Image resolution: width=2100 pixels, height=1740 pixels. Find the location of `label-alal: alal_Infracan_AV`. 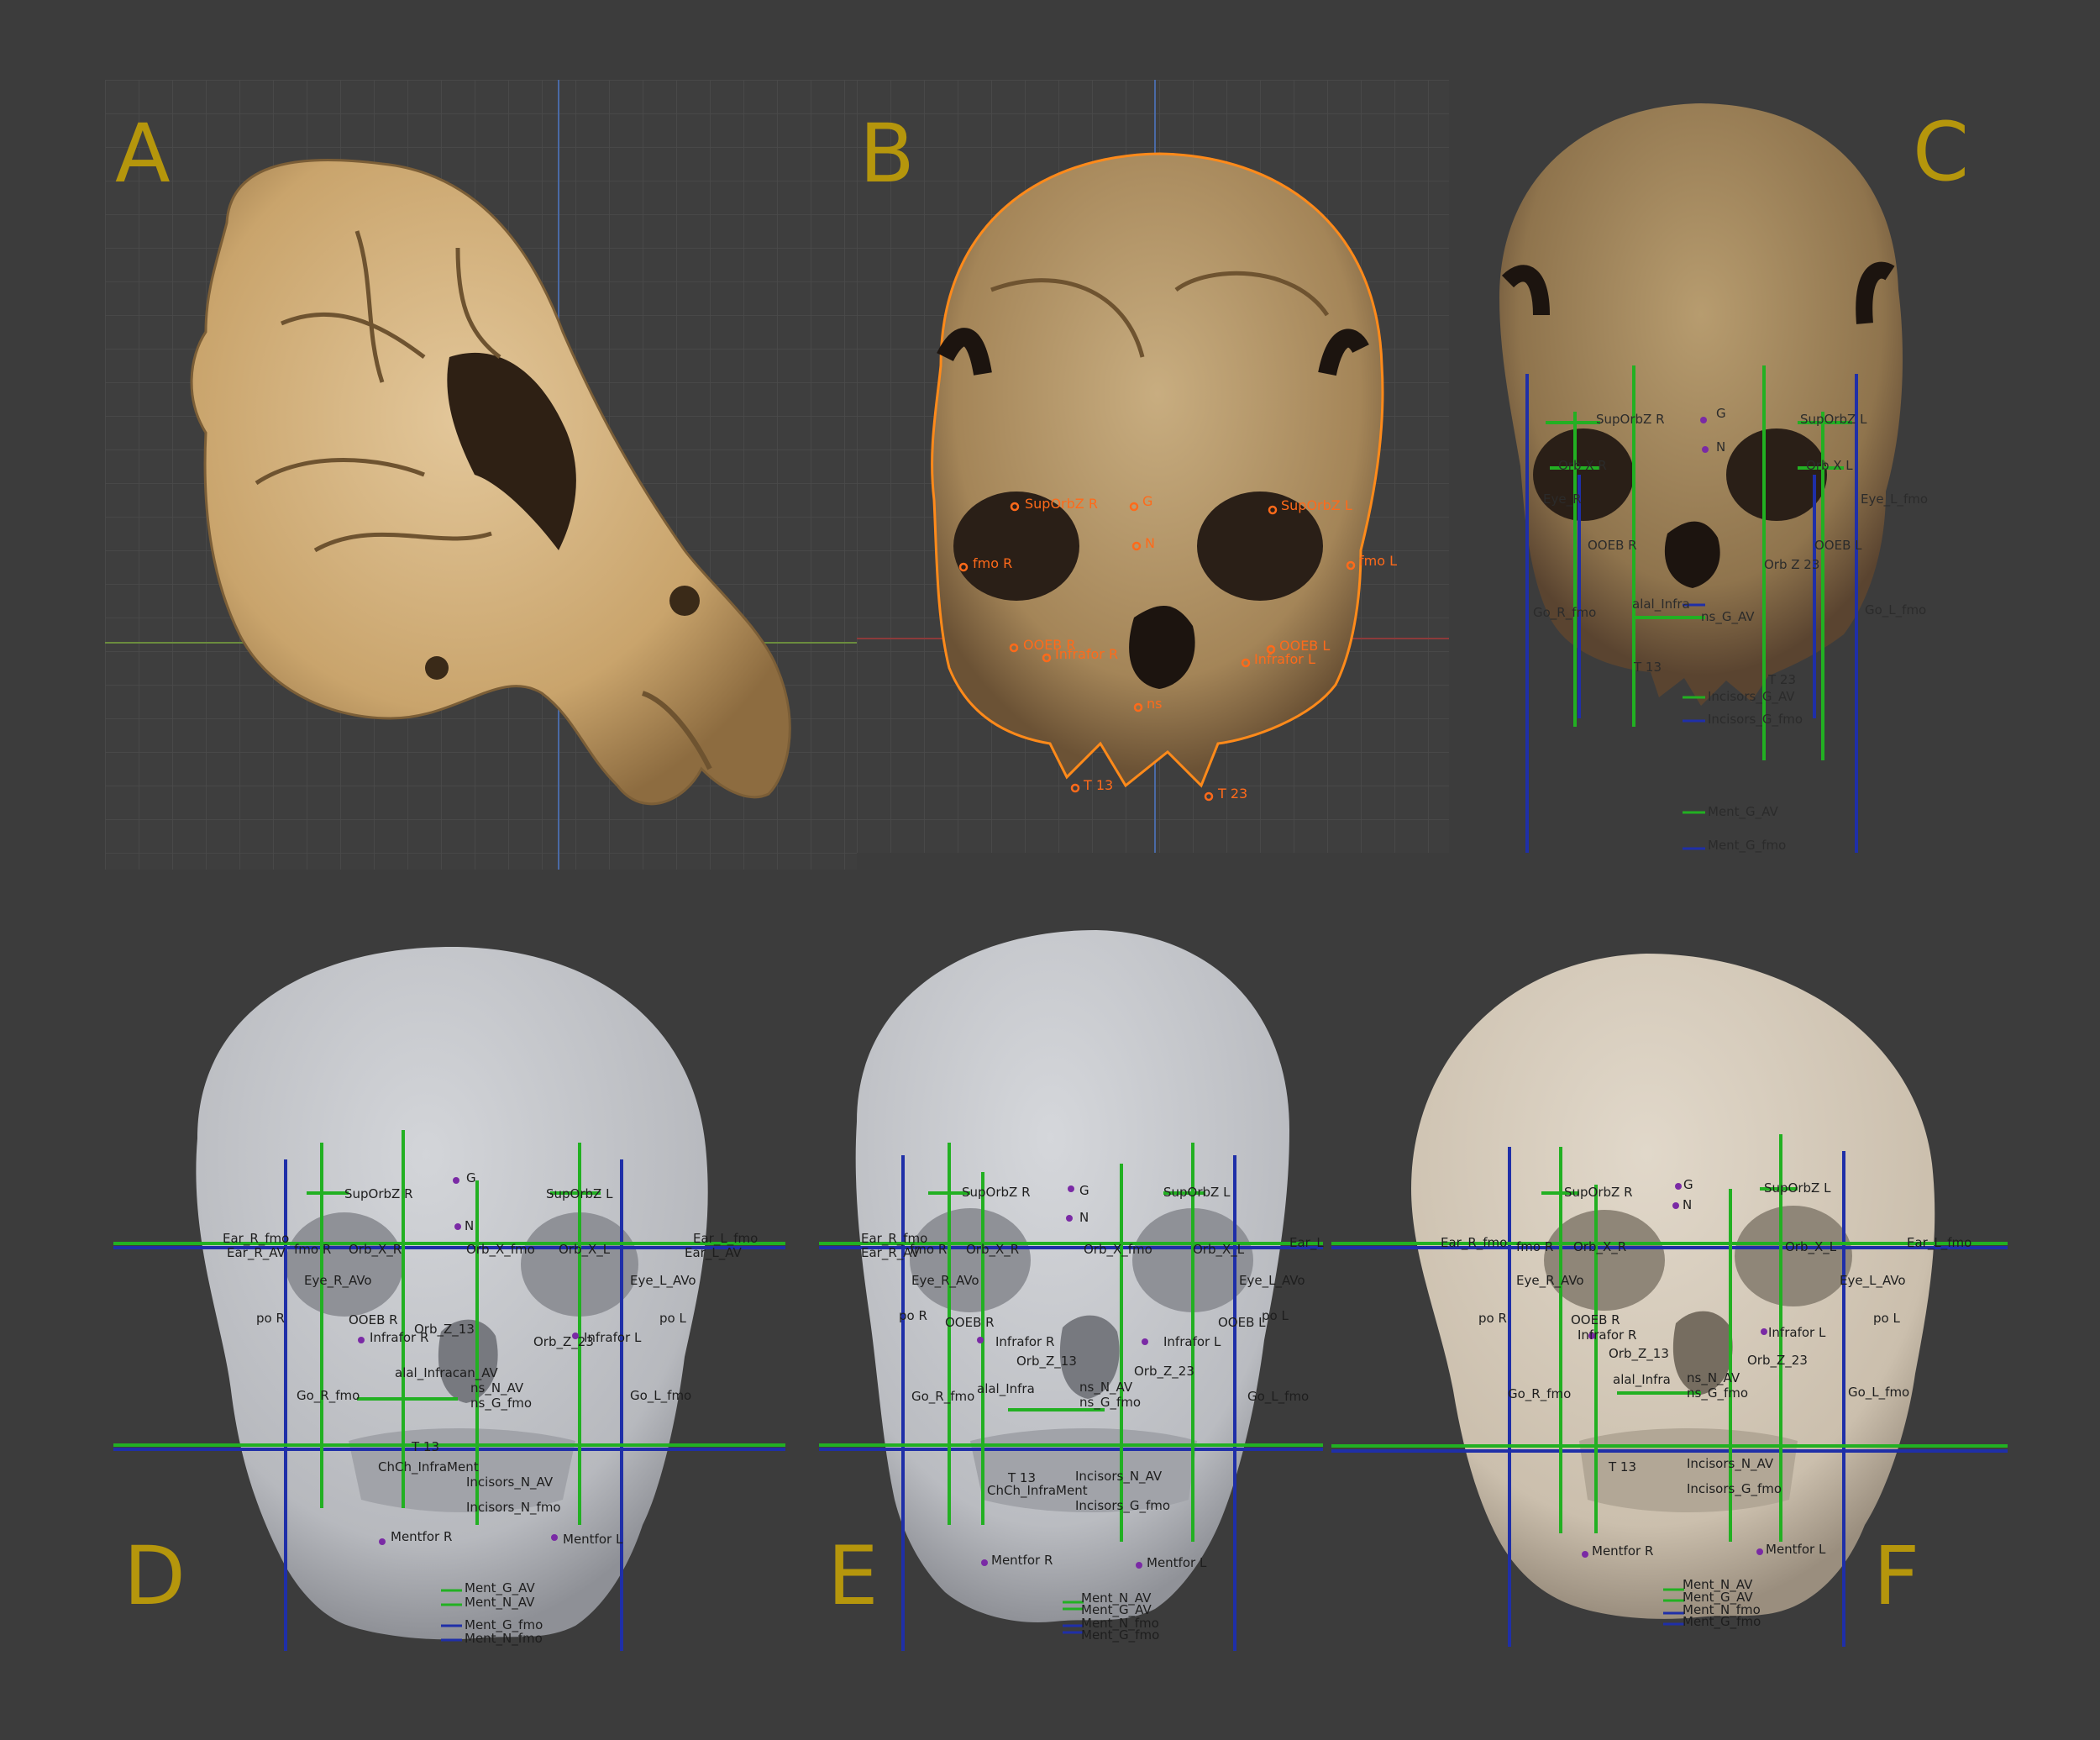

label-alal: alal_Infracan_AV is located at coordinates (446, 1372).